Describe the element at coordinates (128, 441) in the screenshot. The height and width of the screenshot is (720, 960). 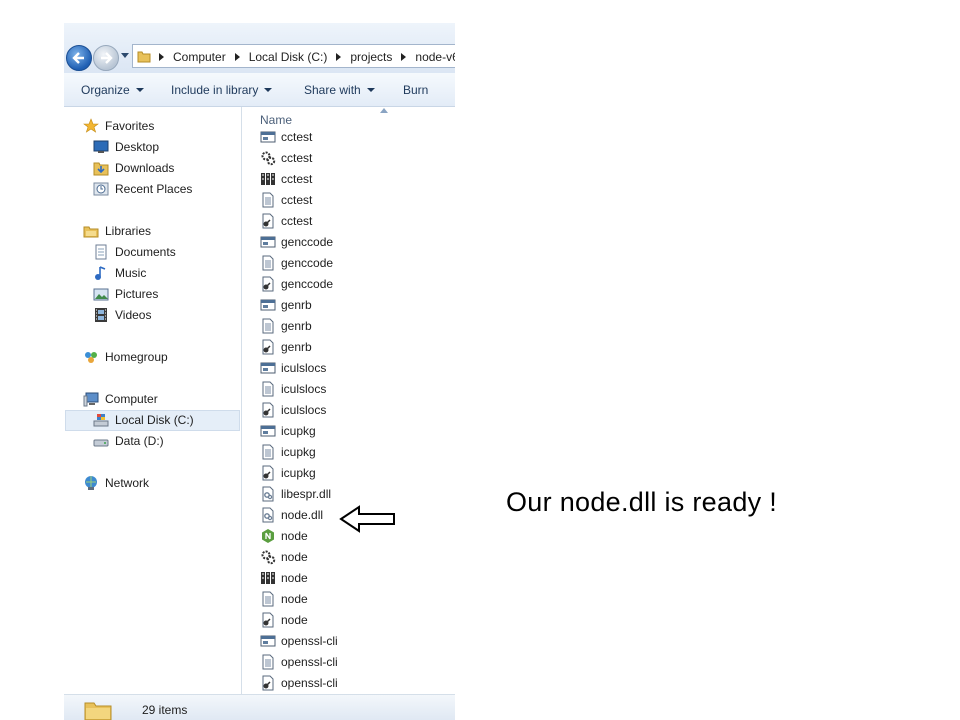
I see `nav-data-drive: Data (D:)` at that location.